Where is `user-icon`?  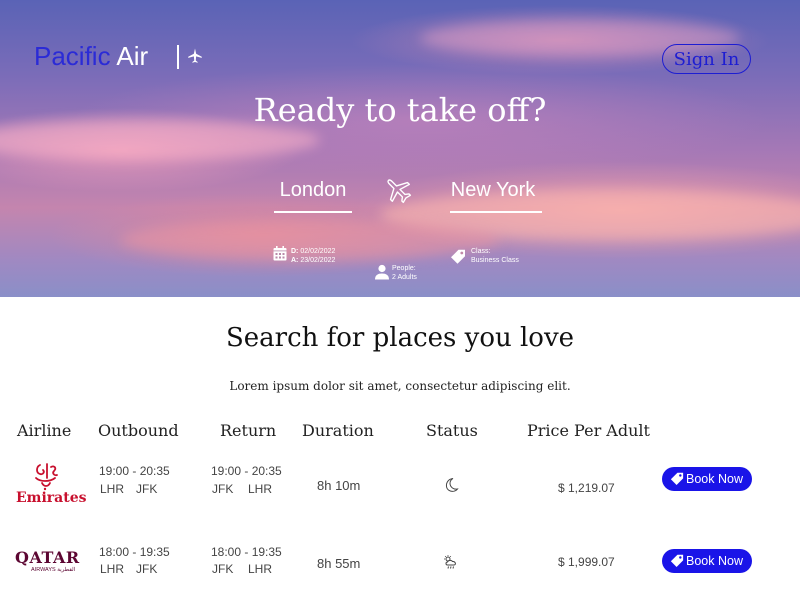
user-icon is located at coordinates (382, 272).